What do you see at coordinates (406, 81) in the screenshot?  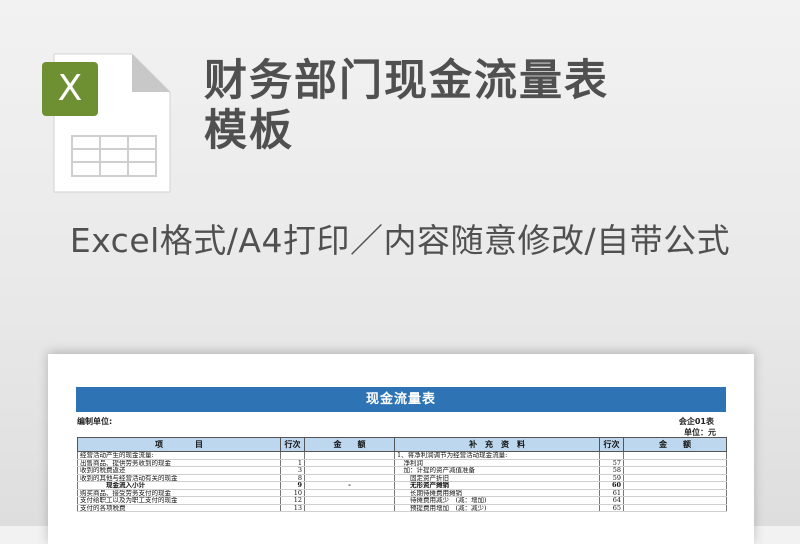 I see `title-line-1: 财务部门现金流量表` at bounding box center [406, 81].